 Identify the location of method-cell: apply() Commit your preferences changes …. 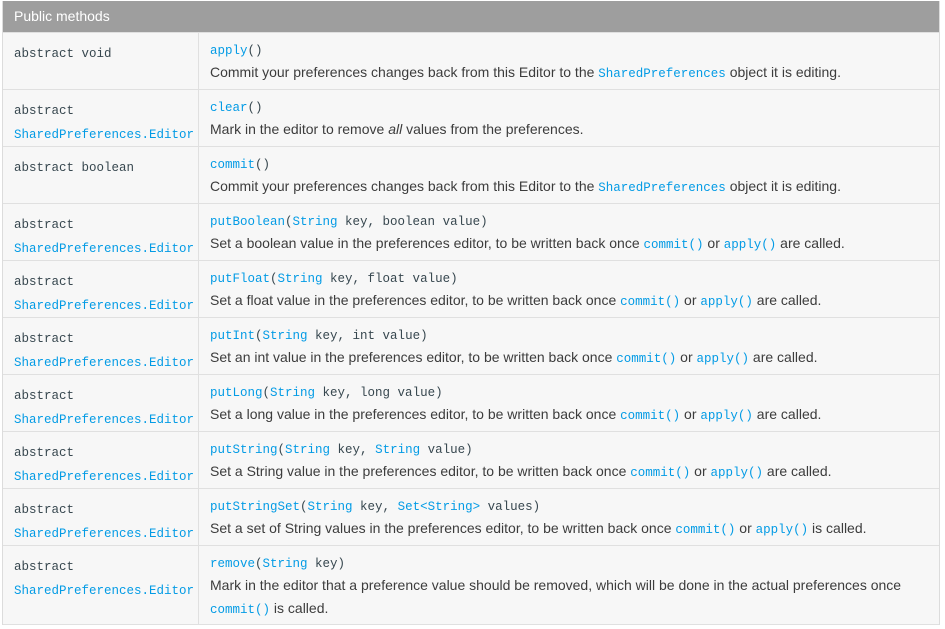
(569, 61).